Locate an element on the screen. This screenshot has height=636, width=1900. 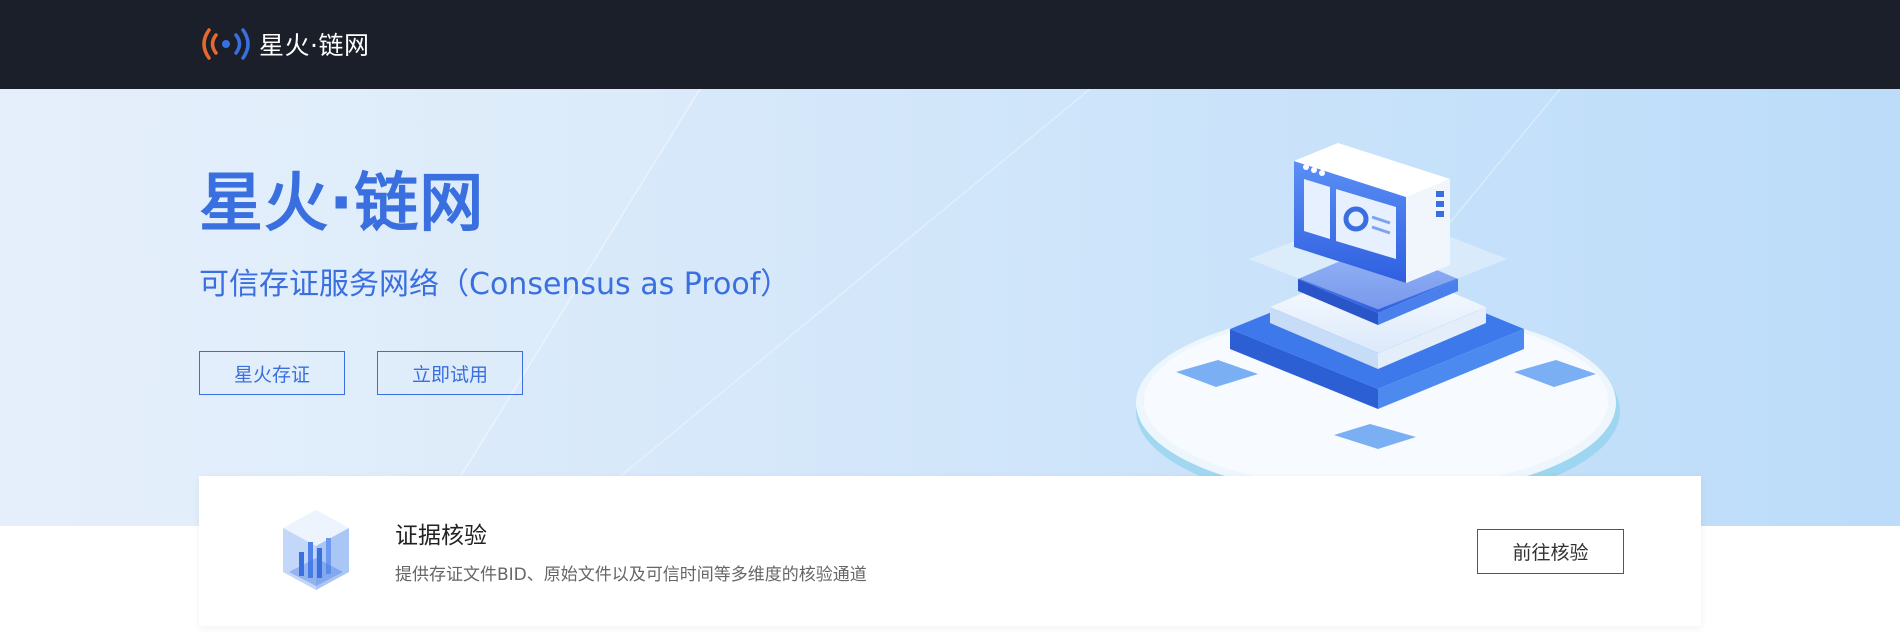
server-platform-illustration is located at coordinates (1378, 325).